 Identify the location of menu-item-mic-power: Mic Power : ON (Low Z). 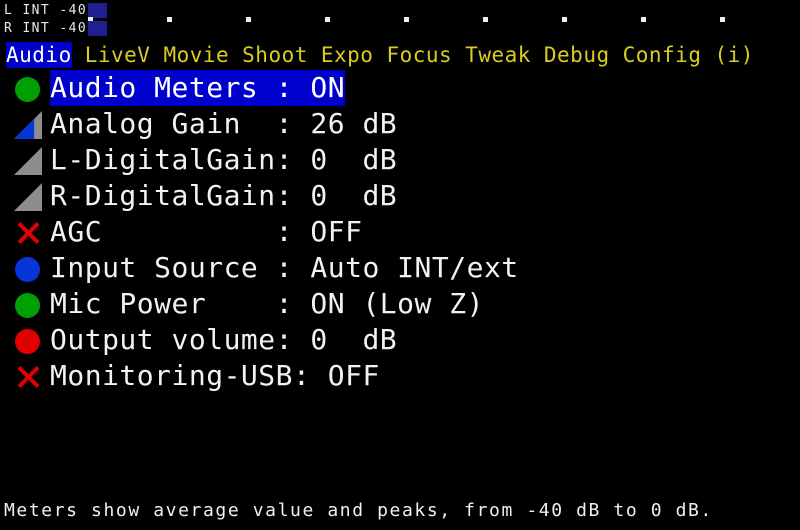
(400, 304).